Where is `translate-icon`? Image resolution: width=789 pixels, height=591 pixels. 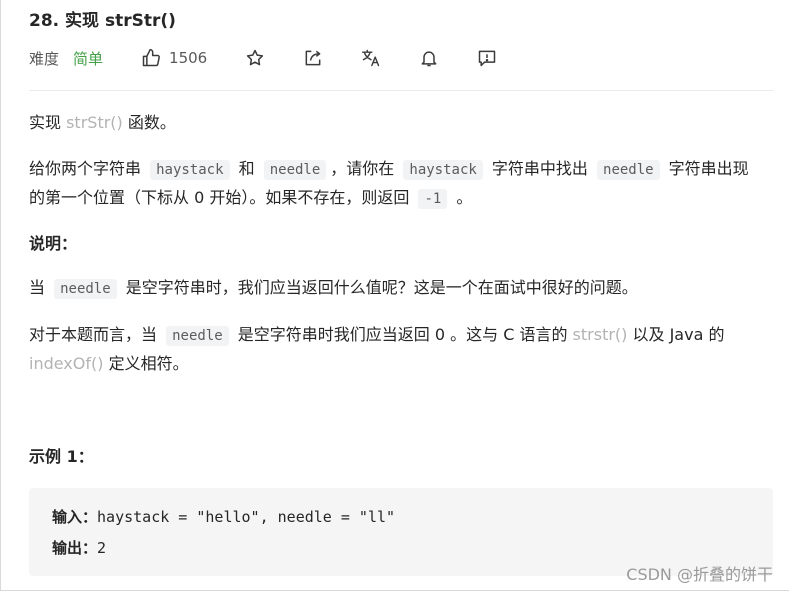
translate-icon is located at coordinates (371, 58).